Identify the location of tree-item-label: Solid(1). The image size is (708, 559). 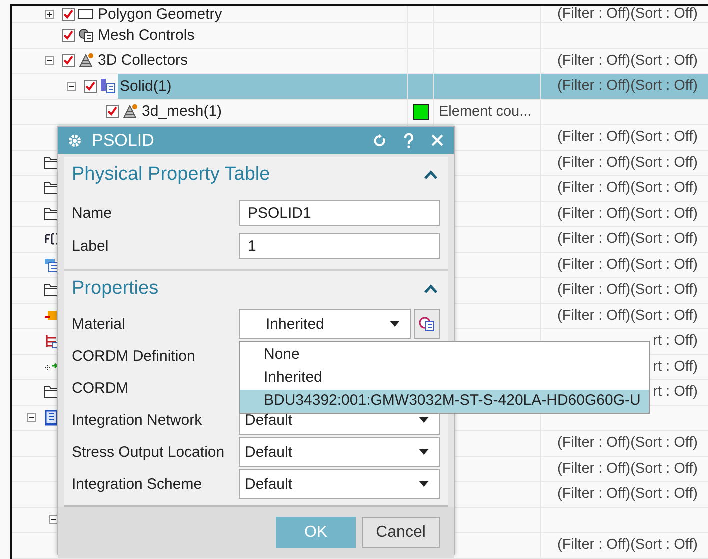
(146, 86).